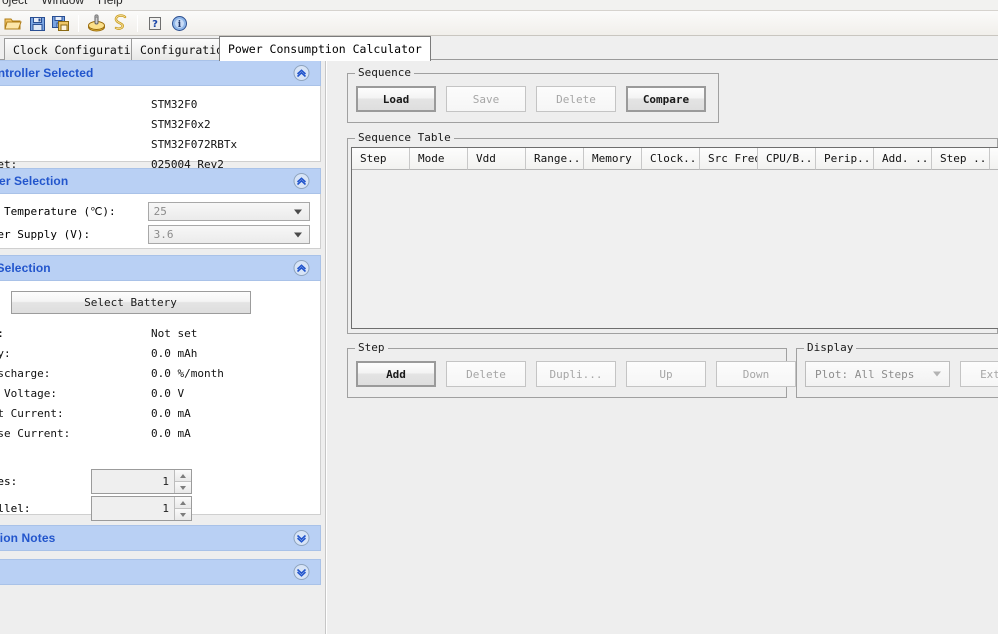  Describe the element at coordinates (830, 347) in the screenshot. I see `display-group-title: Display` at that location.